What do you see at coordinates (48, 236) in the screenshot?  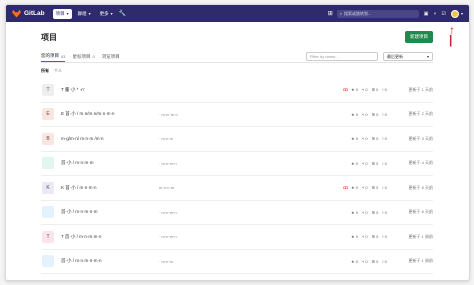 I see `project-avatar: T` at bounding box center [48, 236].